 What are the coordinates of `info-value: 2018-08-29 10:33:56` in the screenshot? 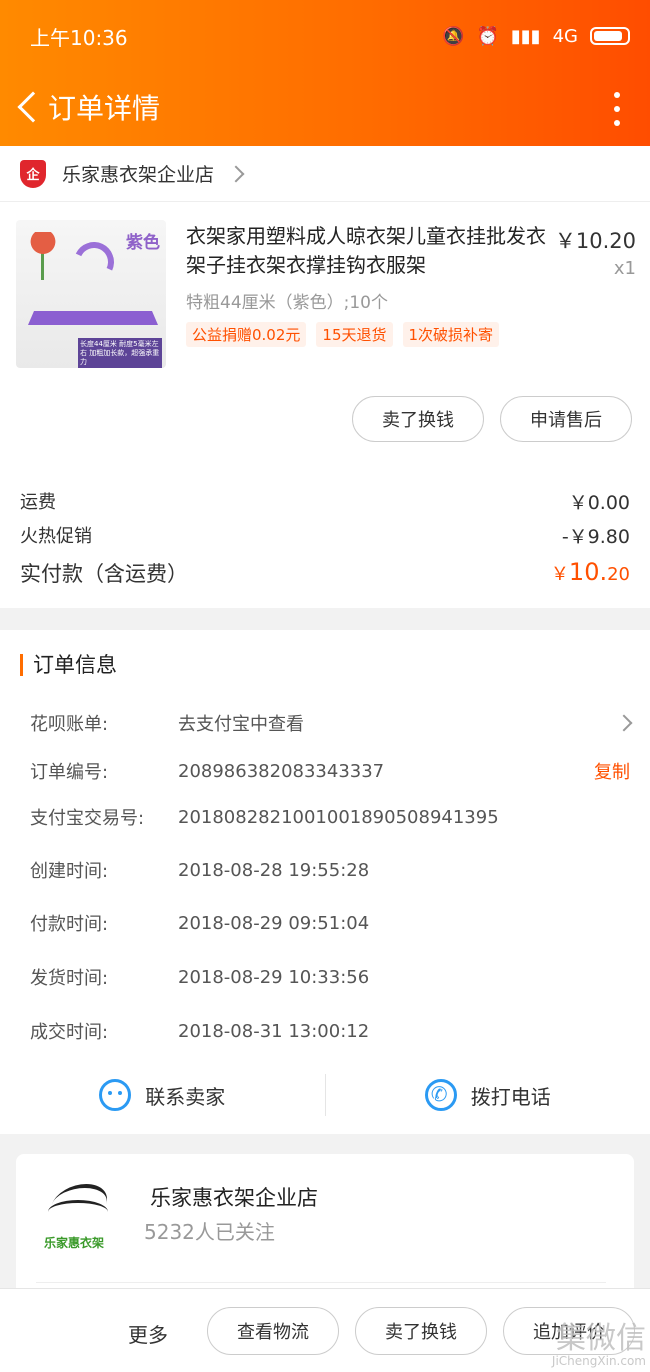 It's located at (274, 977).